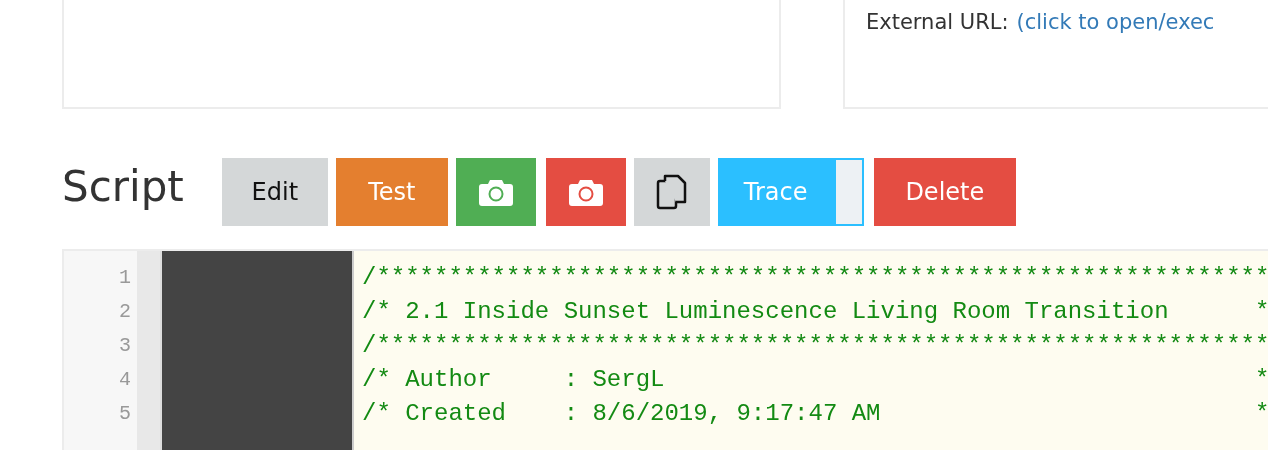 This screenshot has height=450, width=1268. Describe the element at coordinates (125, 380) in the screenshot. I see `line-number: 4` at that location.